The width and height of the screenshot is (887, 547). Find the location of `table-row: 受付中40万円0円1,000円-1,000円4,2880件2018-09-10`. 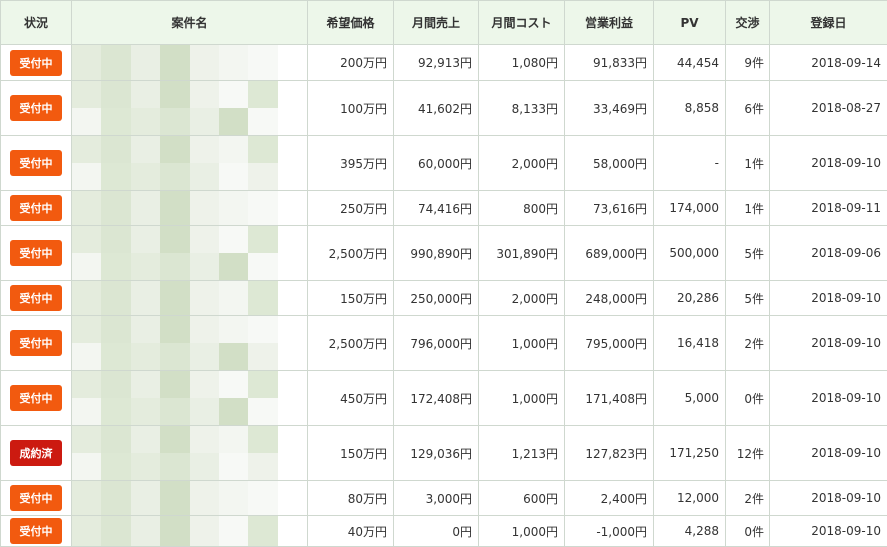

table-row: 受付中40万円0円1,000円-1,000円4,2880件2018-09-10 is located at coordinates (444, 531).